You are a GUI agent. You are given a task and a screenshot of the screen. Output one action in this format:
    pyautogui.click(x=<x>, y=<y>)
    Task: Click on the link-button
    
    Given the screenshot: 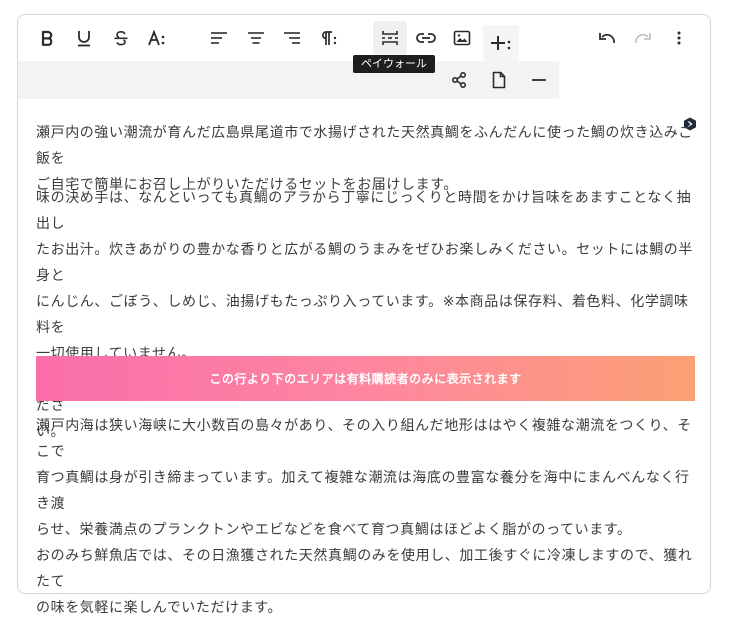 What is the action you would take?
    pyautogui.click(x=426, y=38)
    